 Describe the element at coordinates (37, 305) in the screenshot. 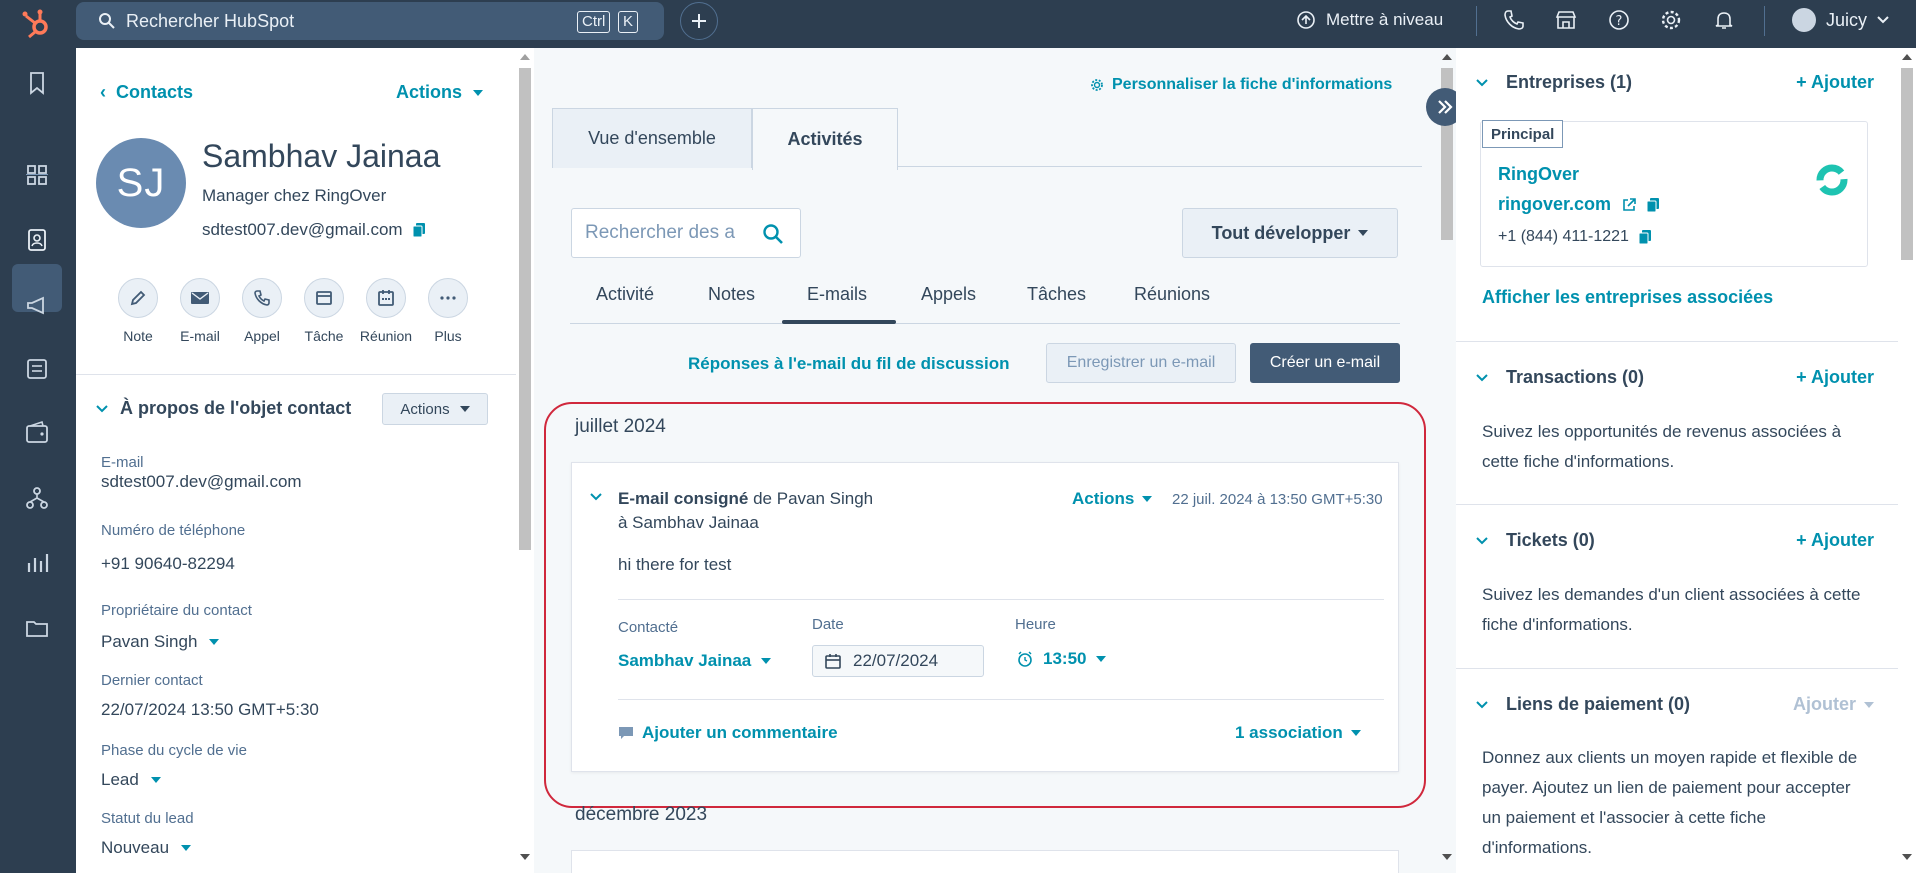

I see `marketing-megaphone-icon` at that location.